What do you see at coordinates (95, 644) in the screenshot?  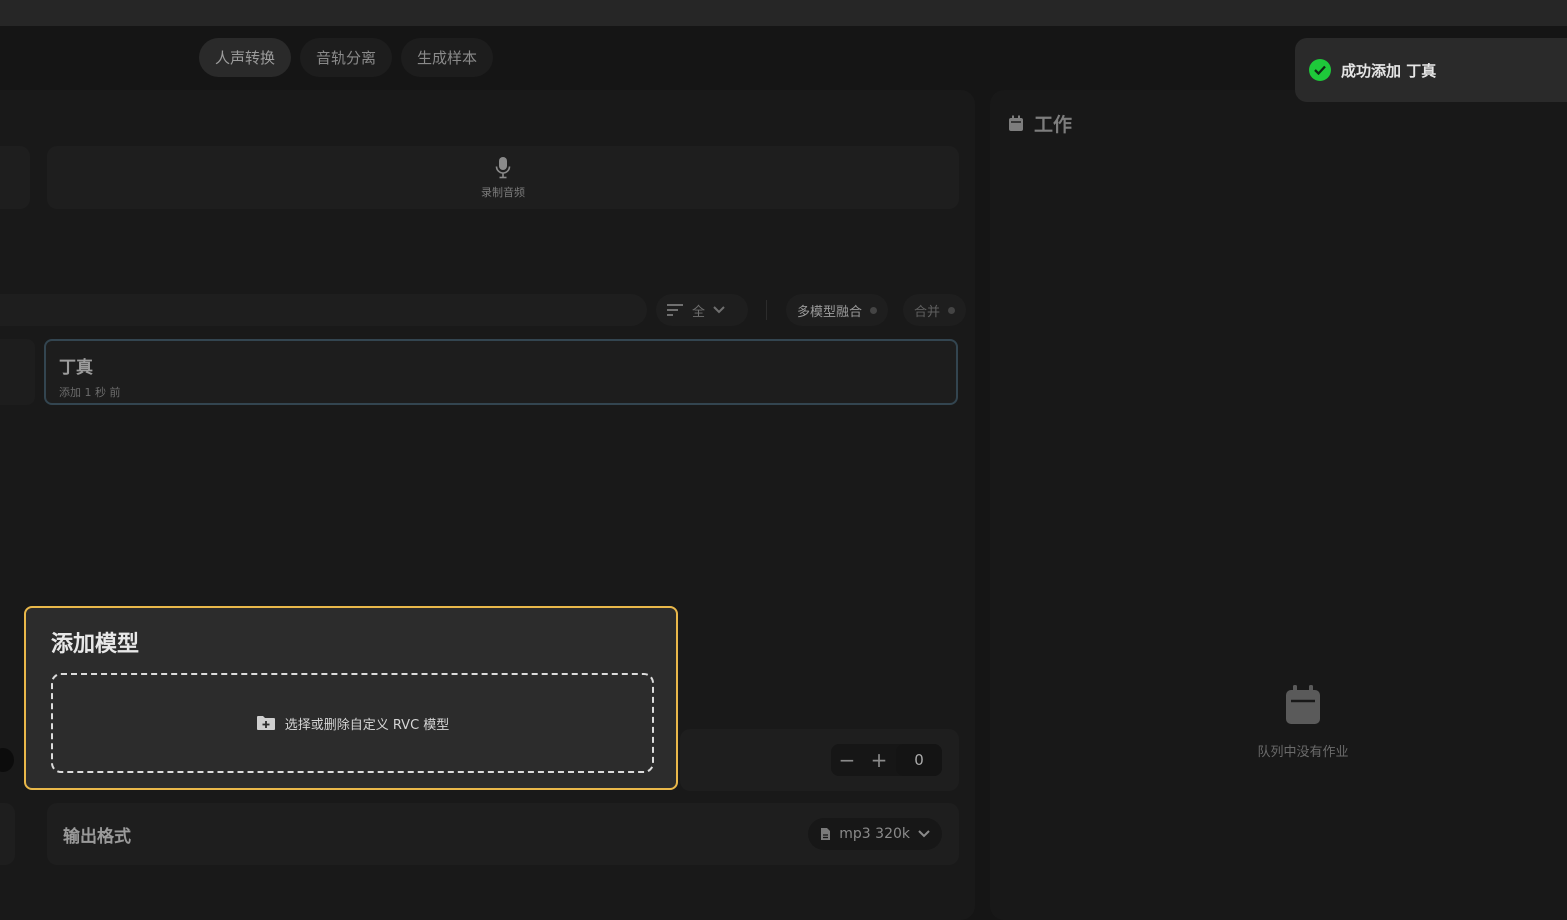 I see `dialog-title: 添加模型` at bounding box center [95, 644].